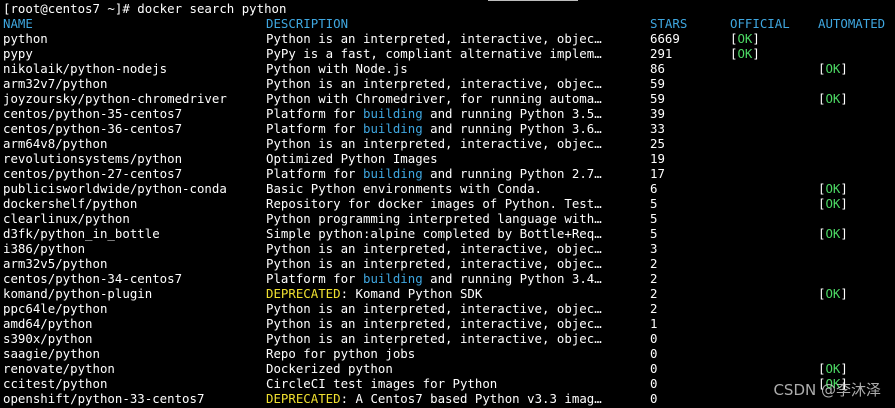 This screenshot has height=408, width=895. What do you see at coordinates (657, 143) in the screenshot?
I see `image-stars: 25` at bounding box center [657, 143].